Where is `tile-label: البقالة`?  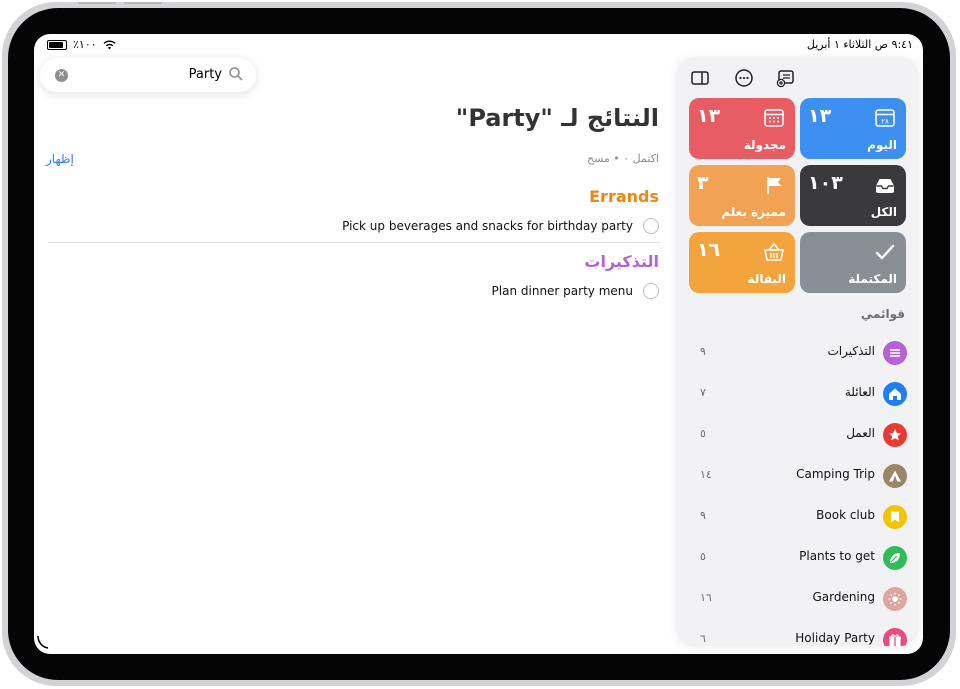
tile-label: البقالة is located at coordinates (766, 279).